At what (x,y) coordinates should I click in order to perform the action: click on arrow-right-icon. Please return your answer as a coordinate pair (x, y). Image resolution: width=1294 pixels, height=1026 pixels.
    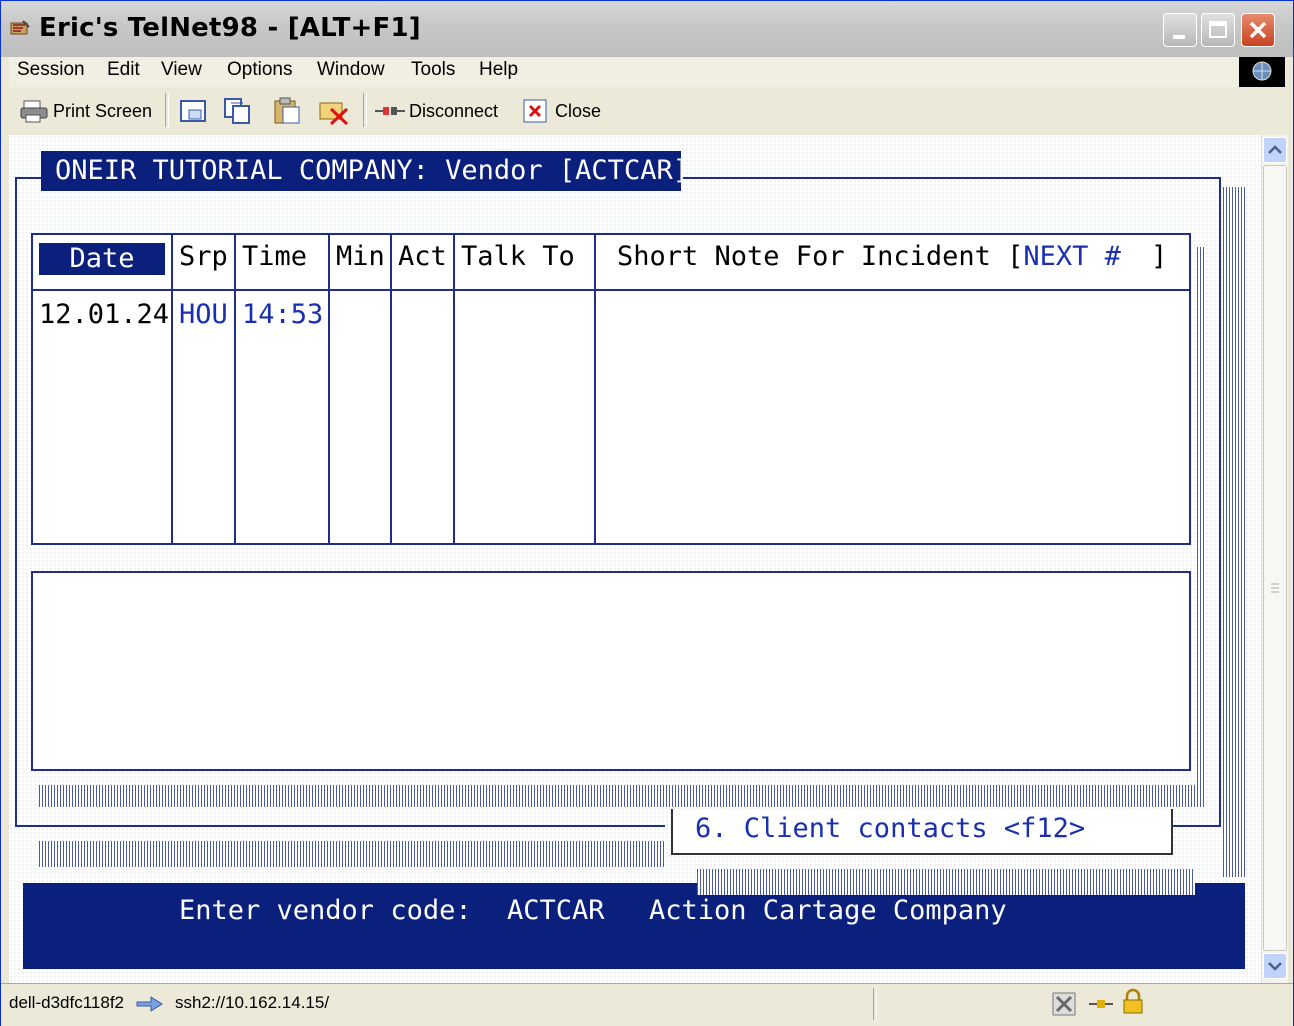
    Looking at the image, I should click on (149, 1004).